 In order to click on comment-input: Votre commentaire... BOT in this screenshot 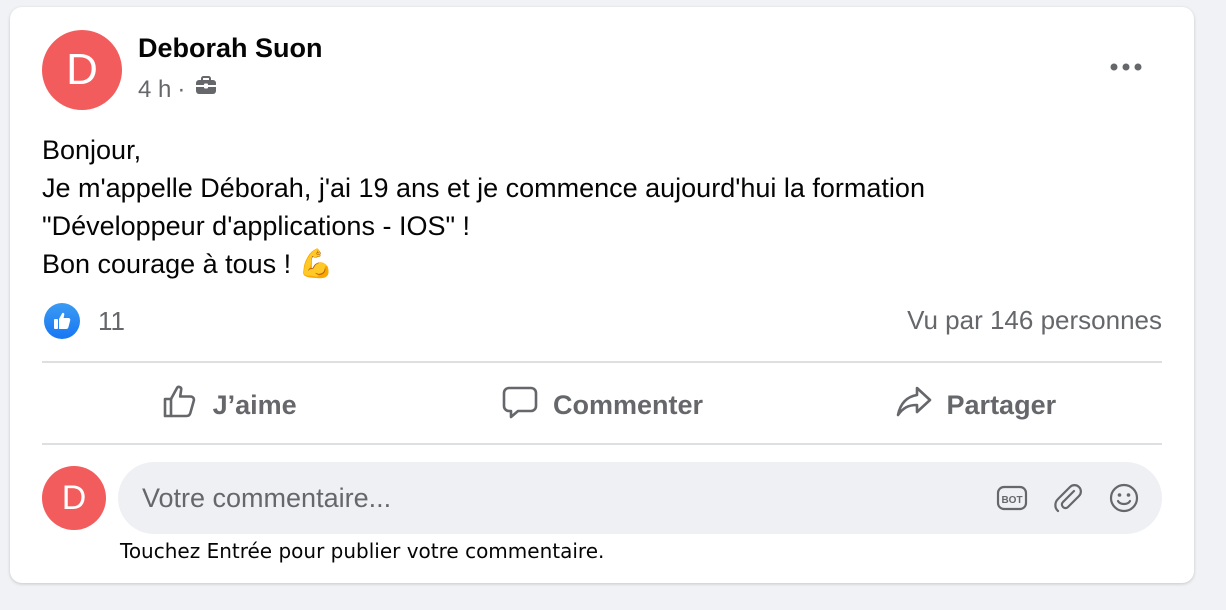, I will do `click(640, 498)`.